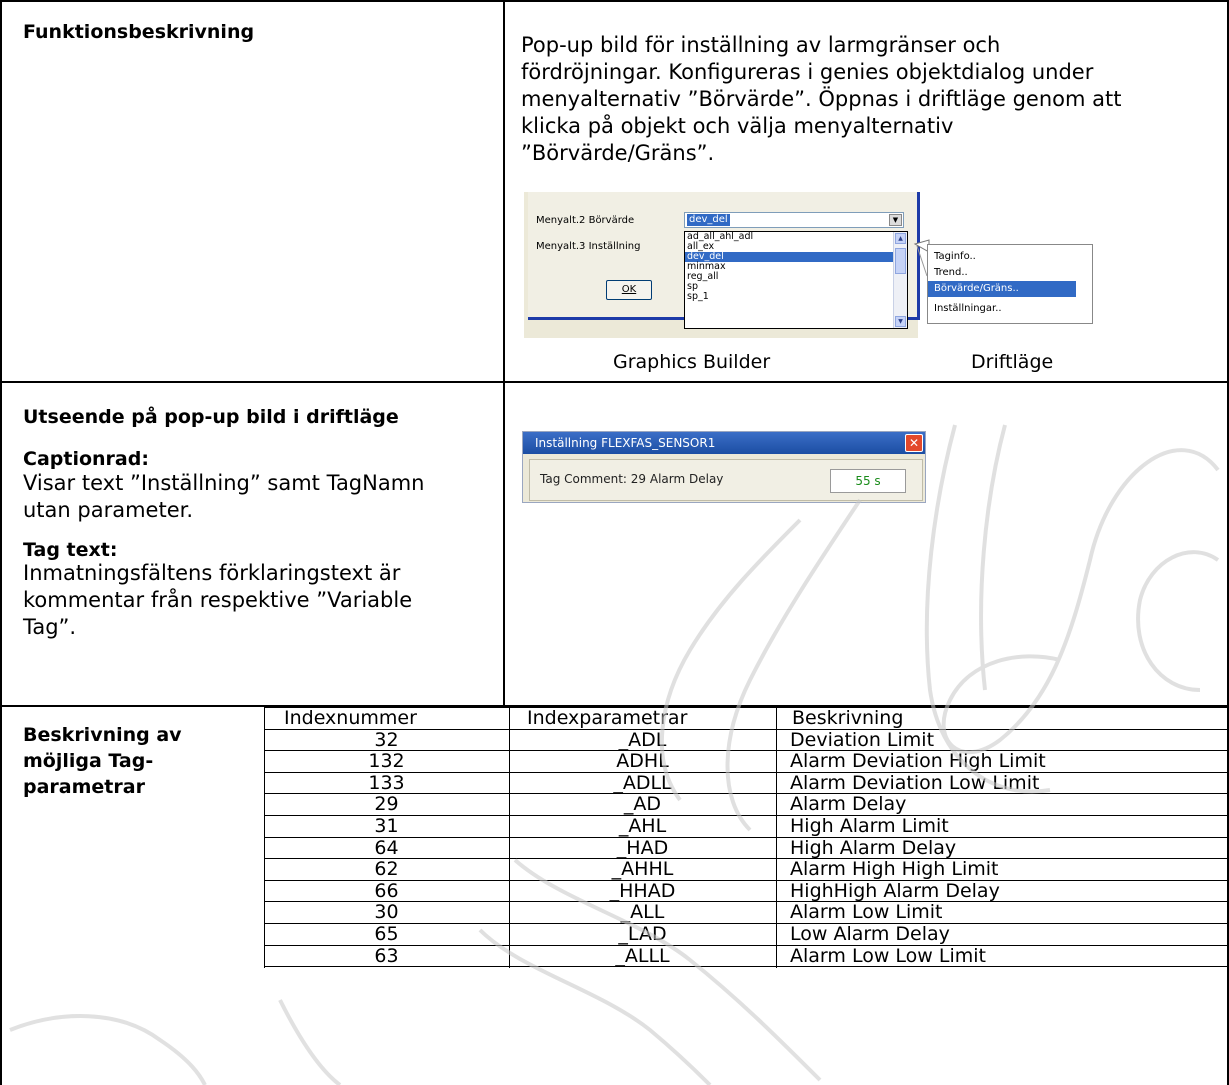  Describe the element at coordinates (918, 761) in the screenshot. I see `description-cell: Alarm Deviation High Limit` at that location.